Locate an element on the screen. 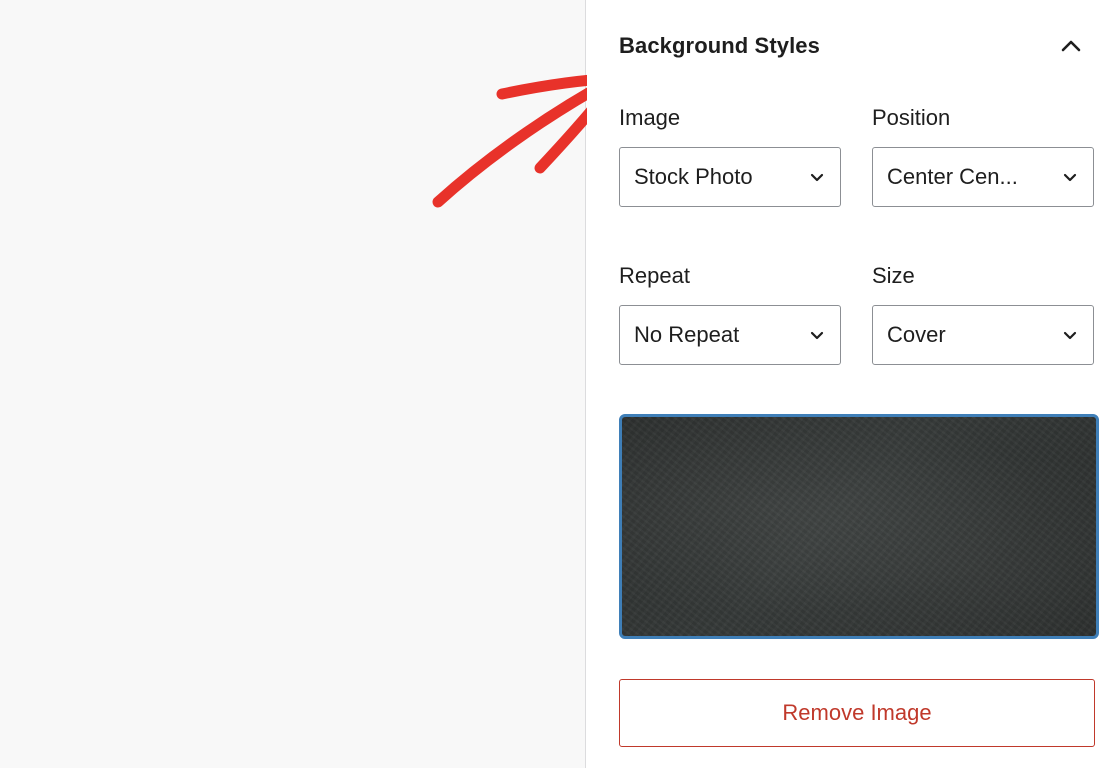 This screenshot has height=768, width=1116. background-styles-header: Background Styles is located at coordinates (854, 46).